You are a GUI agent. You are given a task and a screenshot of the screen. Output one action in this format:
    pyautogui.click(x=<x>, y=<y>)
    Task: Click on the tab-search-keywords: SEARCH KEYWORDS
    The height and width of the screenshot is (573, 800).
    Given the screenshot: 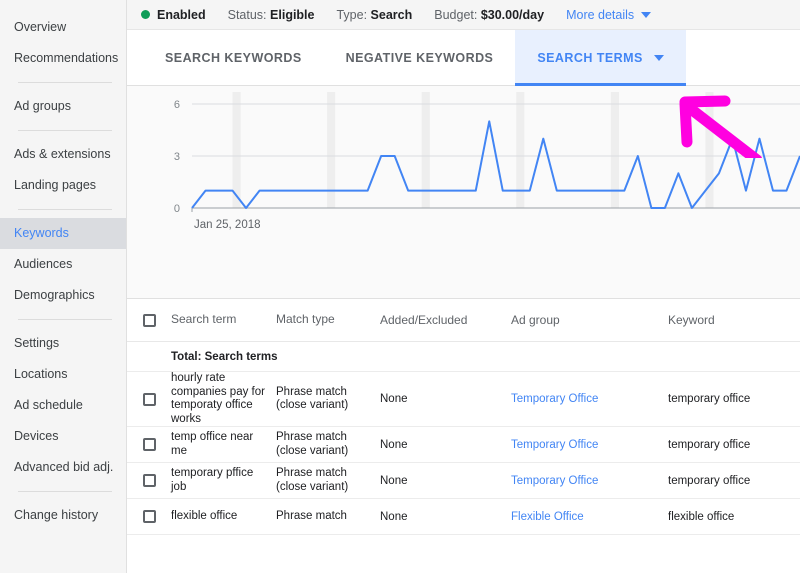 What is the action you would take?
    pyautogui.click(x=233, y=57)
    